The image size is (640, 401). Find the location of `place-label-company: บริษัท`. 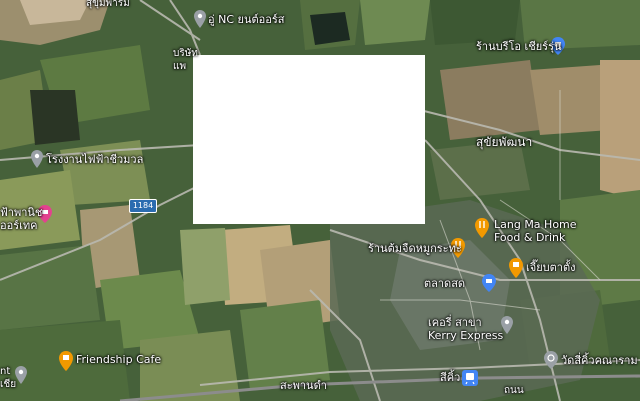

place-label-company: บริษัท is located at coordinates (185, 53).